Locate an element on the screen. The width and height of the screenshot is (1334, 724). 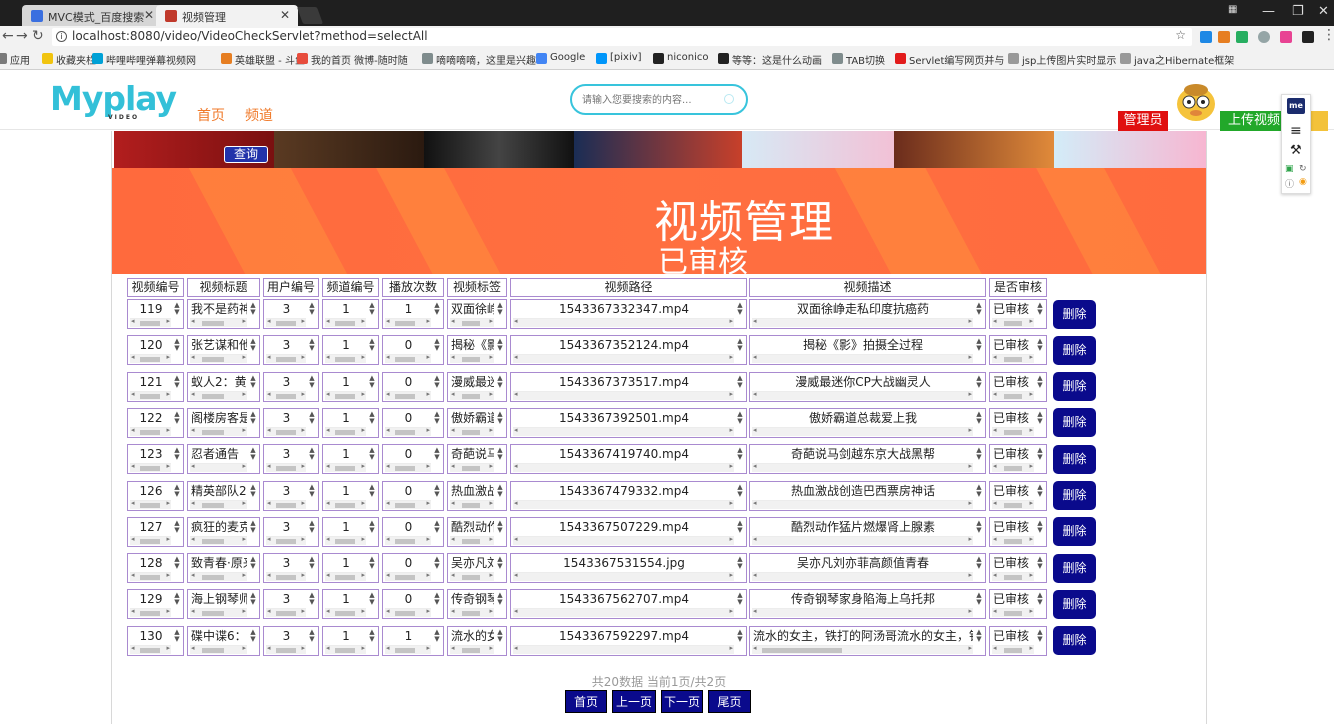
extension-icon is located at coordinates (1242, 37).